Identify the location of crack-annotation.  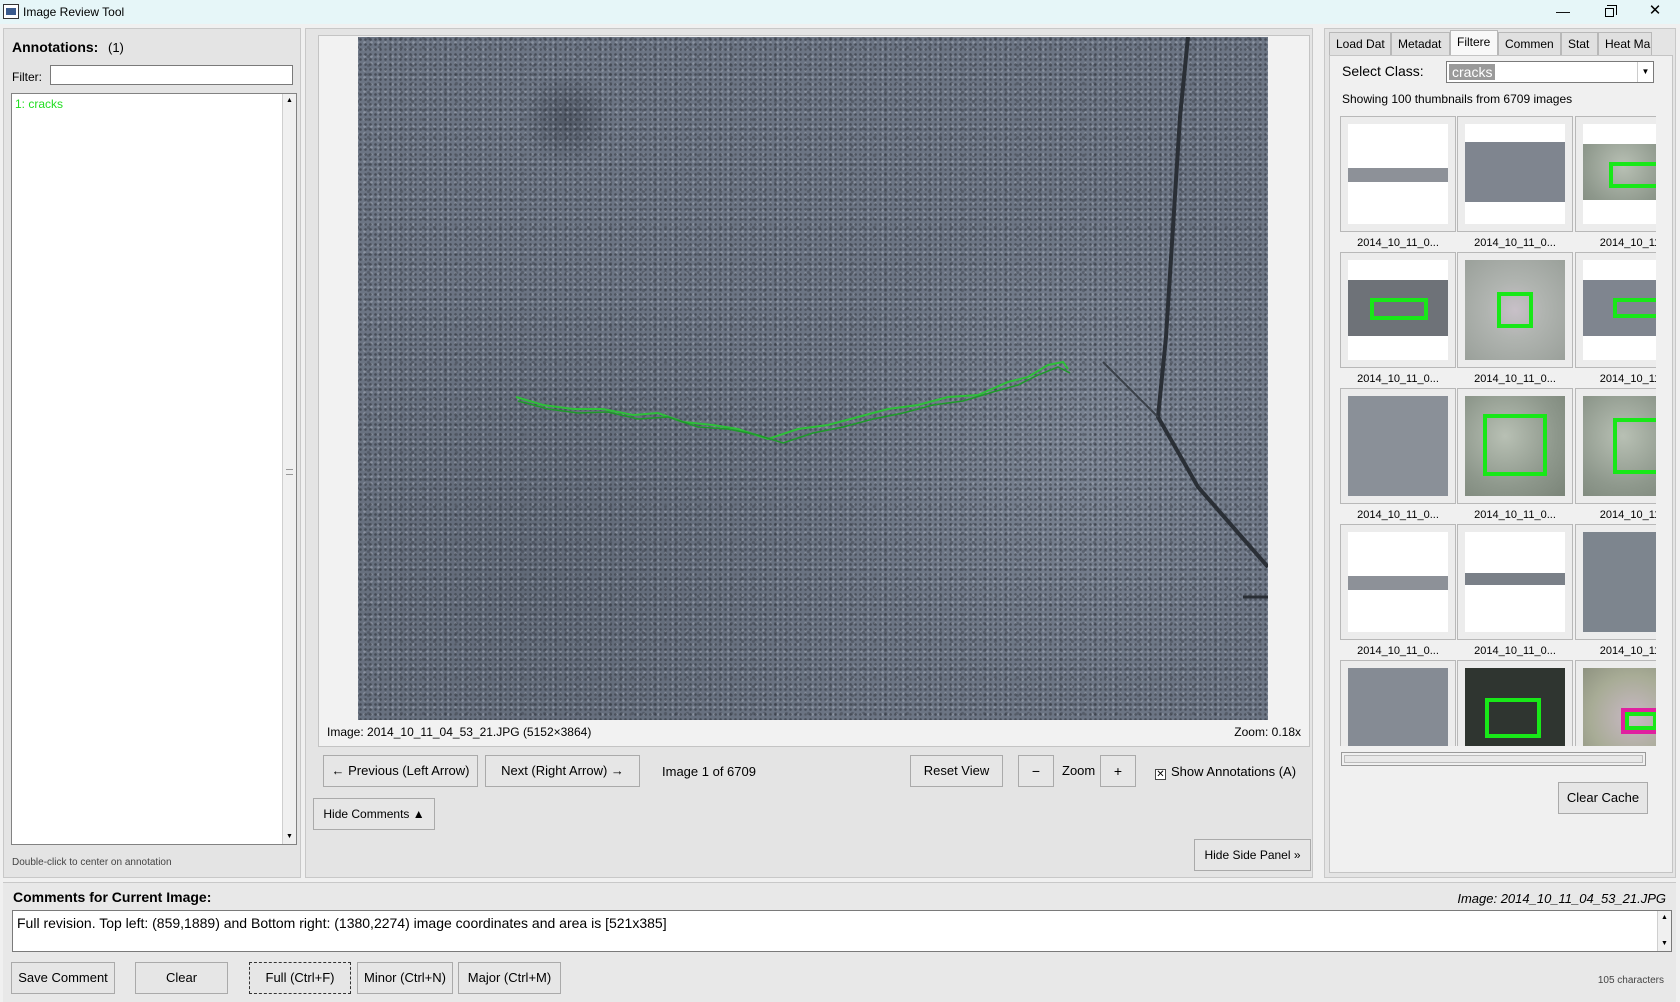
(792, 400).